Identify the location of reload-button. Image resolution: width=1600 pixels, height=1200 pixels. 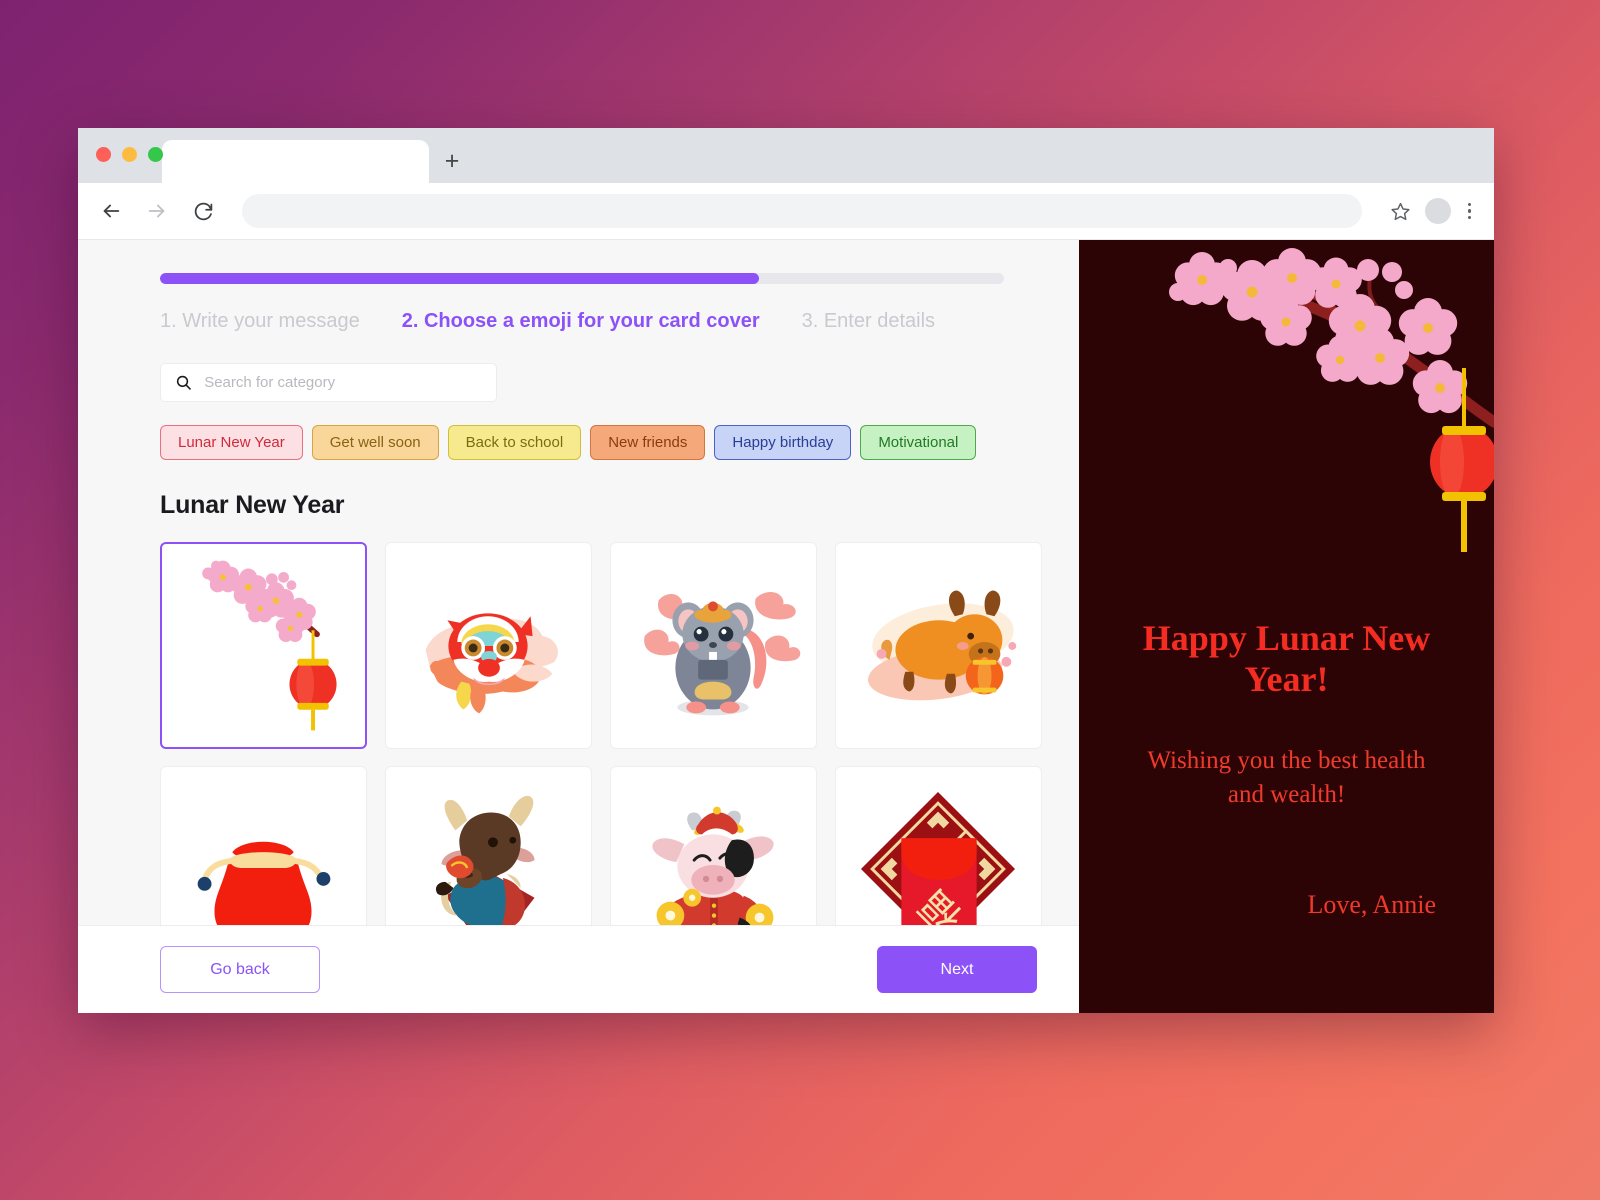
(203, 211).